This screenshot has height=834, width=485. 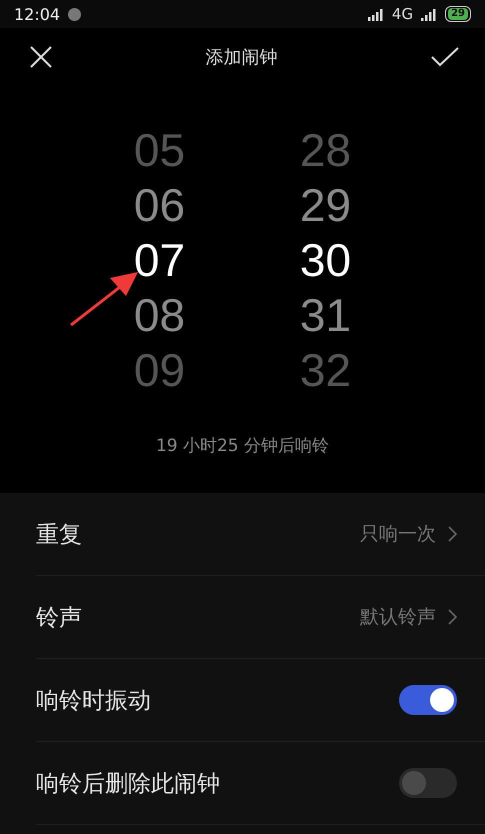 I want to click on battery-icon: 29, so click(x=458, y=14).